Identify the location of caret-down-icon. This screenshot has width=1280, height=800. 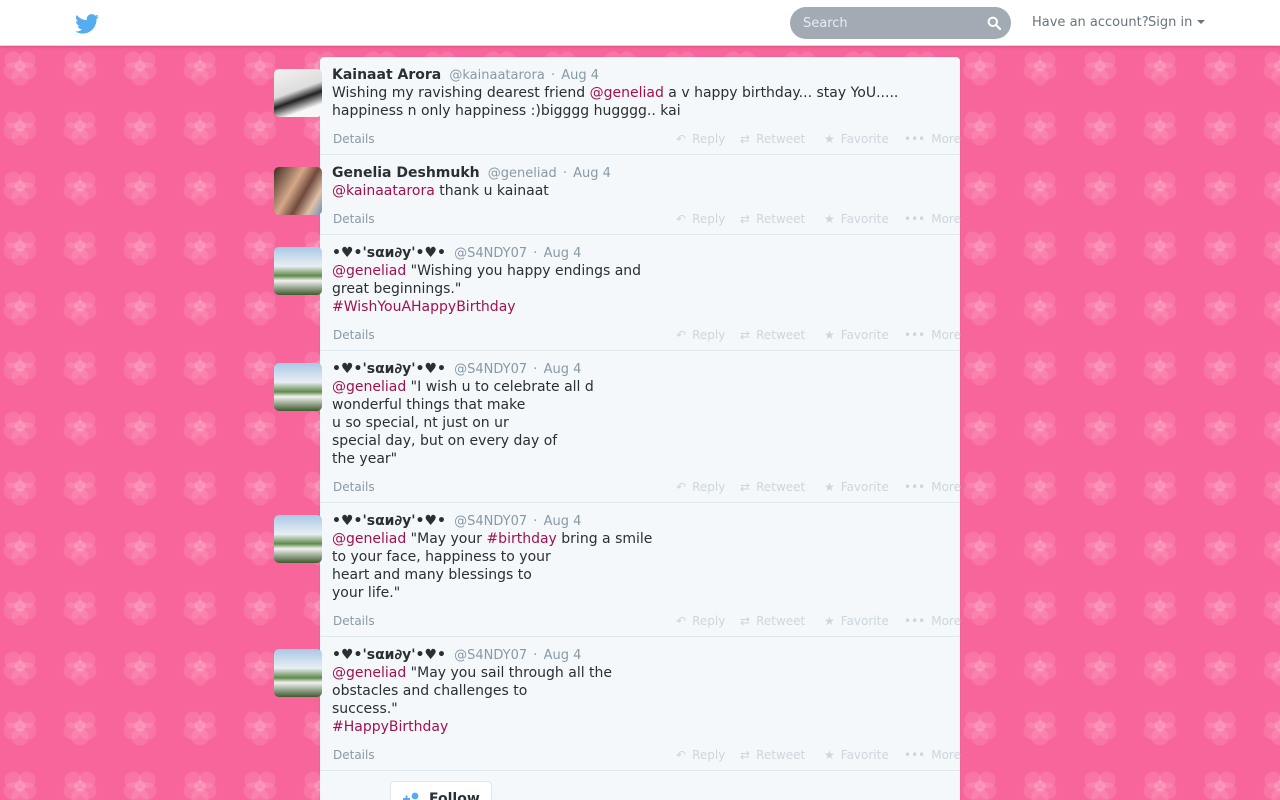
(1201, 22).